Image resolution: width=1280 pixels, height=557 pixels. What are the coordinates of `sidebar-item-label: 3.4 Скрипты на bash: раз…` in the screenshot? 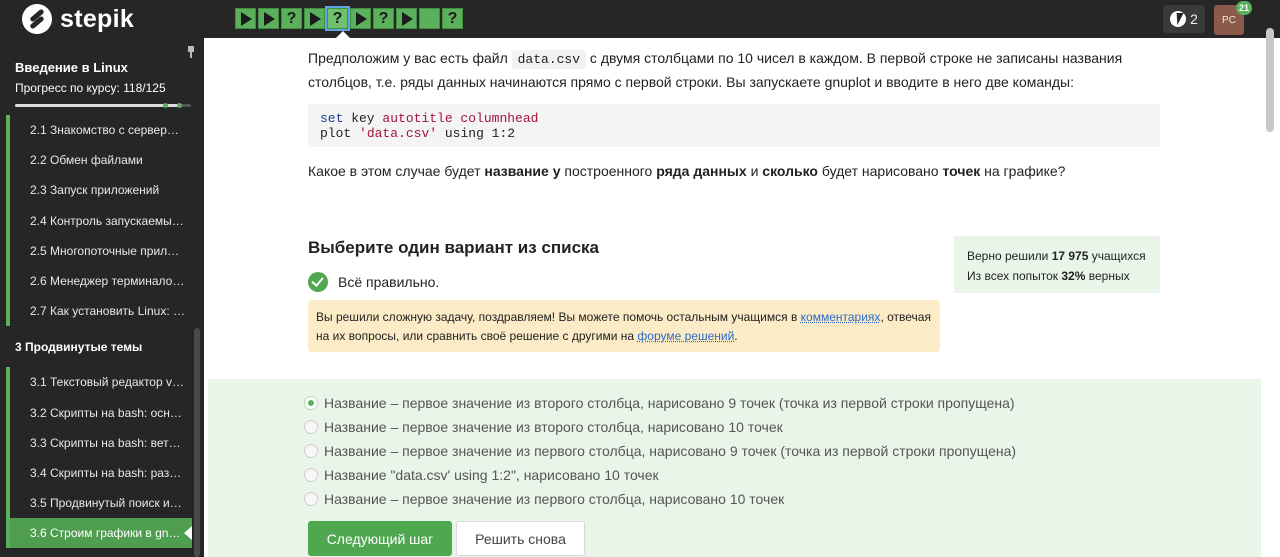 It's located at (106, 472).